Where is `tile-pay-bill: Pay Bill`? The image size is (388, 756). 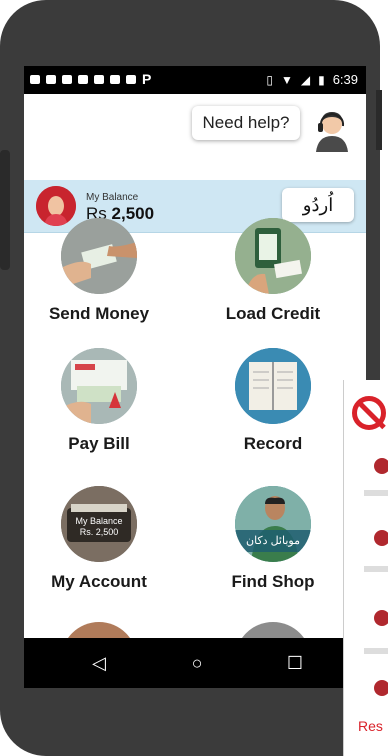
tile-pay-bill: Pay Bill is located at coordinates (99, 401).